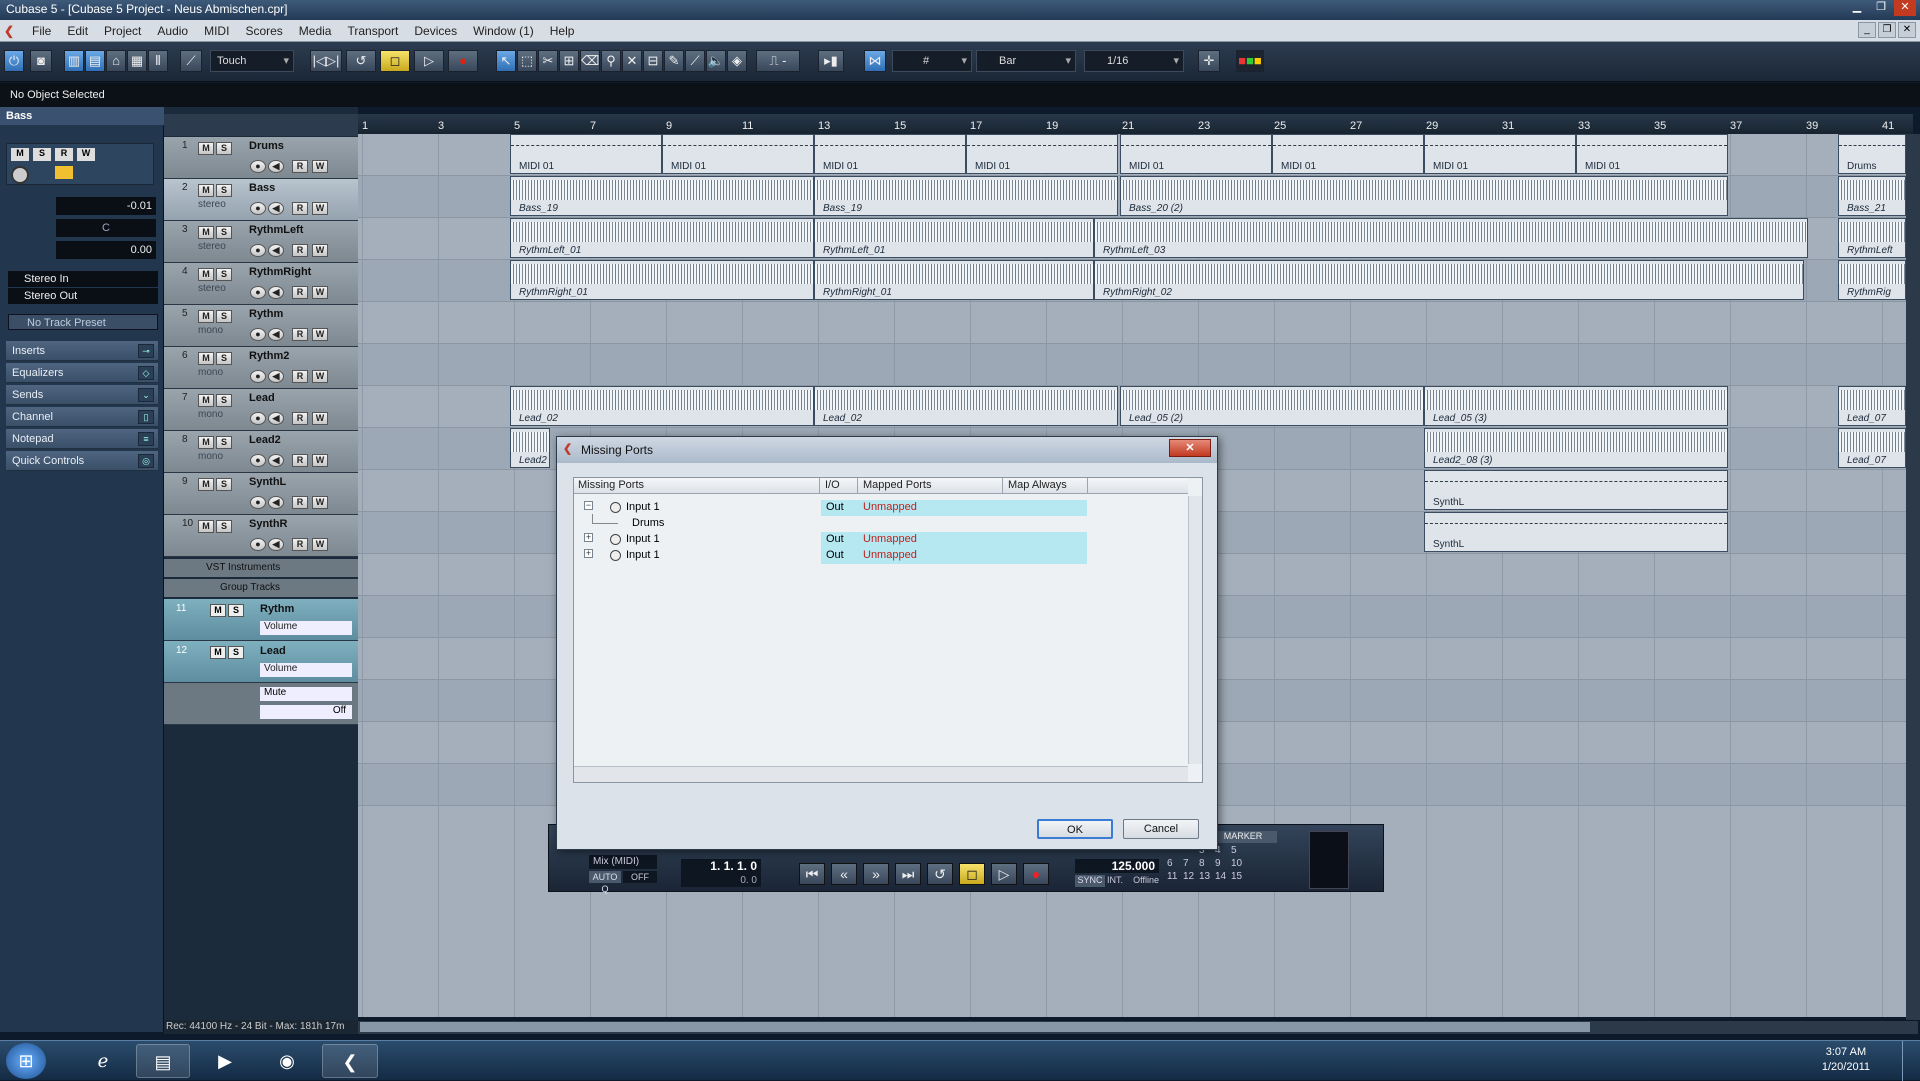  What do you see at coordinates (261, 536) in the screenshot?
I see `track-10: 10 M S SynthR ● ◀ R W` at bounding box center [261, 536].